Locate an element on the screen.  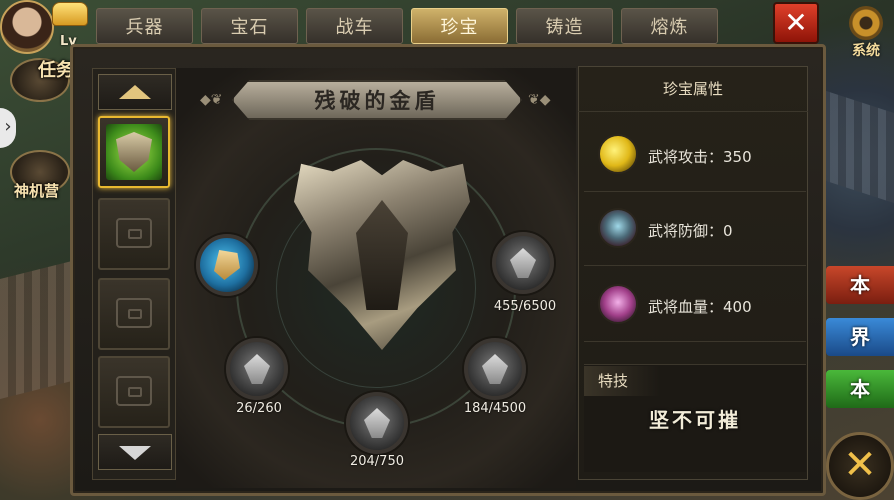
attr-row-defense: 武将防御：0 is located at coordinates (695, 230).